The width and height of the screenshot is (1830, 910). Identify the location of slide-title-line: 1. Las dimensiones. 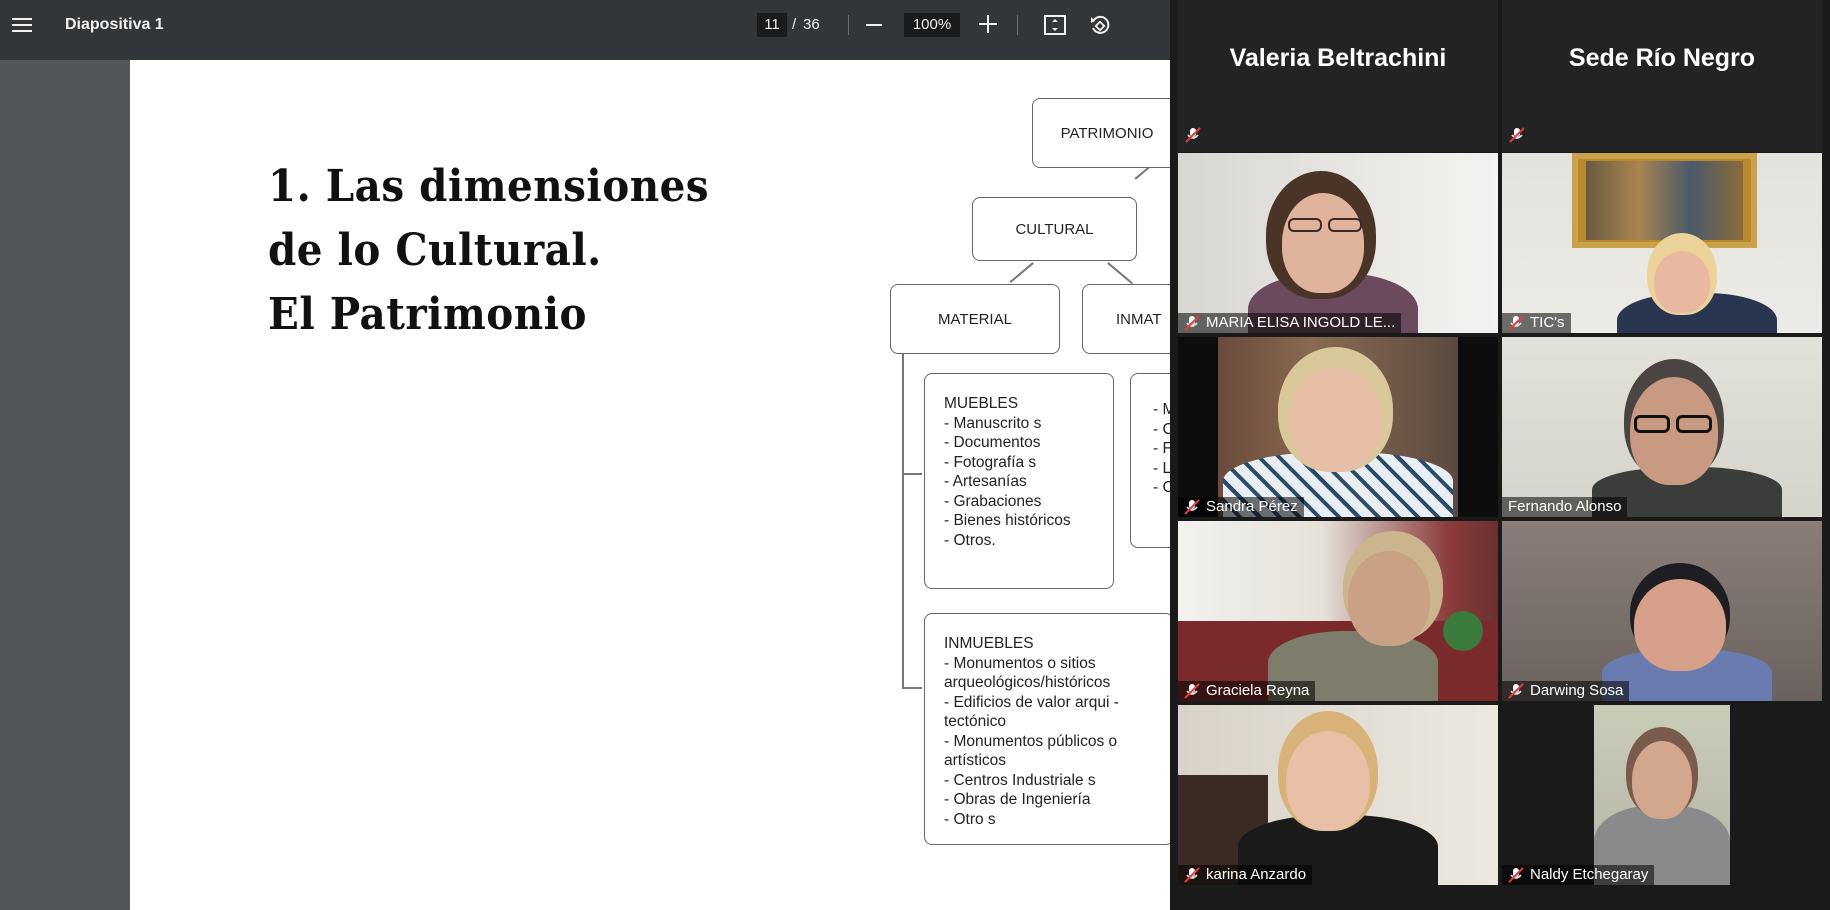
(489, 186).